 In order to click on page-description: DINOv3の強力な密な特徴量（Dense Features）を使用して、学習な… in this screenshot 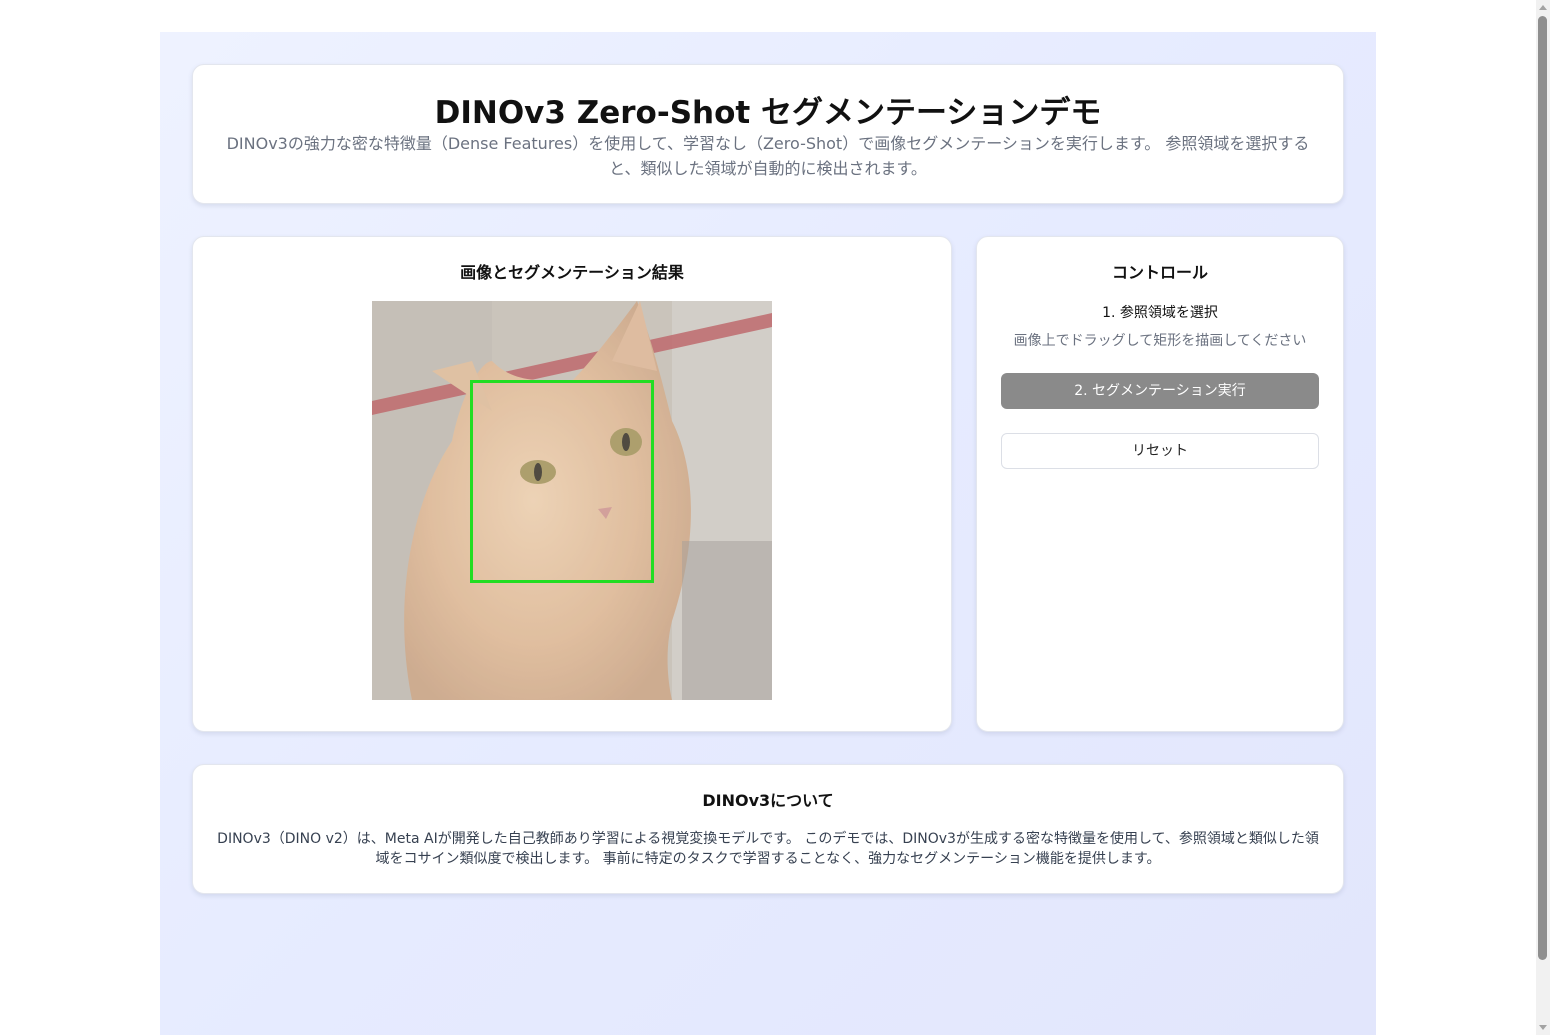, I will do `click(768, 156)`.